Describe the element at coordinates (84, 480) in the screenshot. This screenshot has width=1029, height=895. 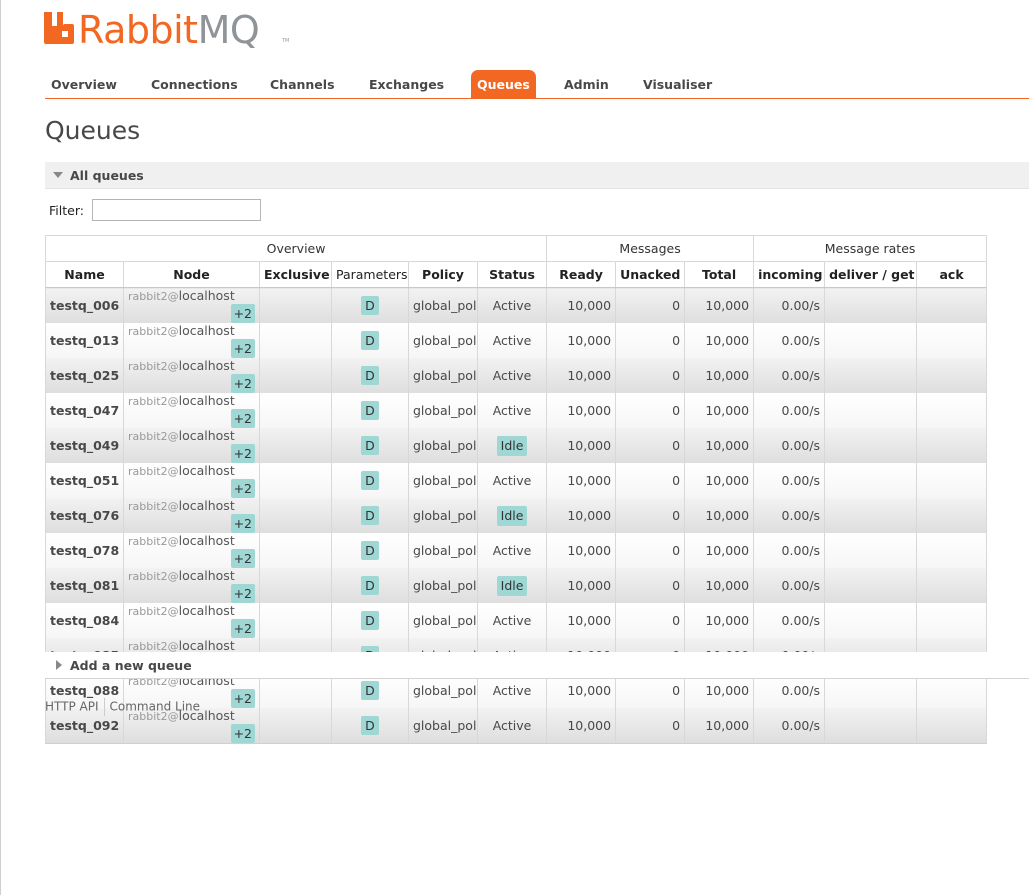
I see `queue-name-link: testq_051` at that location.